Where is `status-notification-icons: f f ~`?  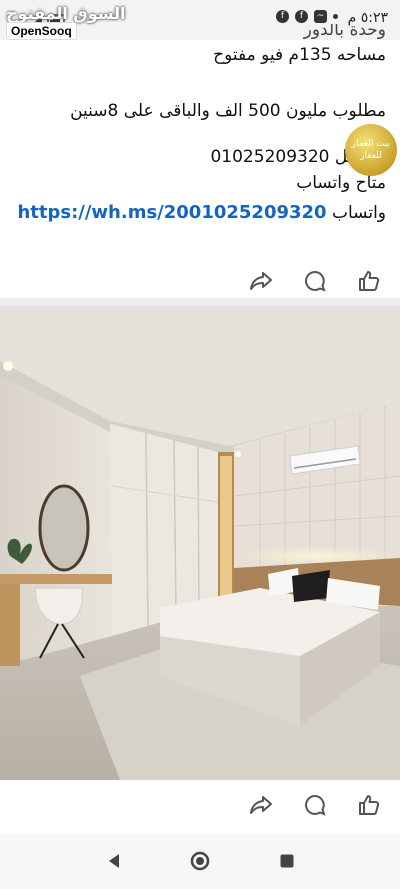
status-notification-icons: f f ~ is located at coordinates (307, 16).